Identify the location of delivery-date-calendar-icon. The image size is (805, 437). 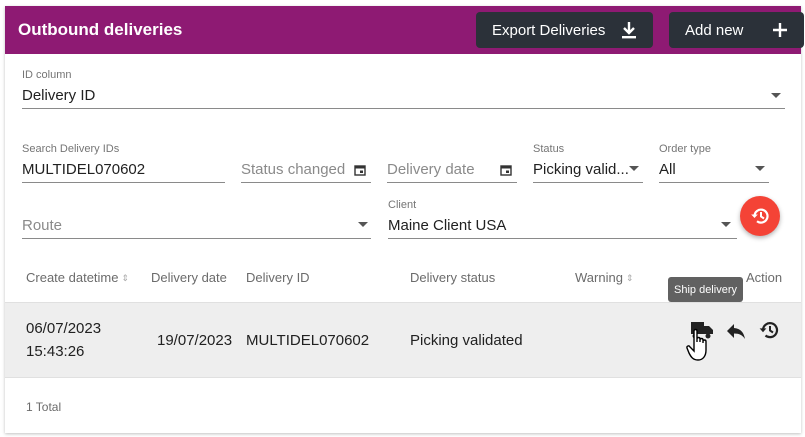
(506, 170).